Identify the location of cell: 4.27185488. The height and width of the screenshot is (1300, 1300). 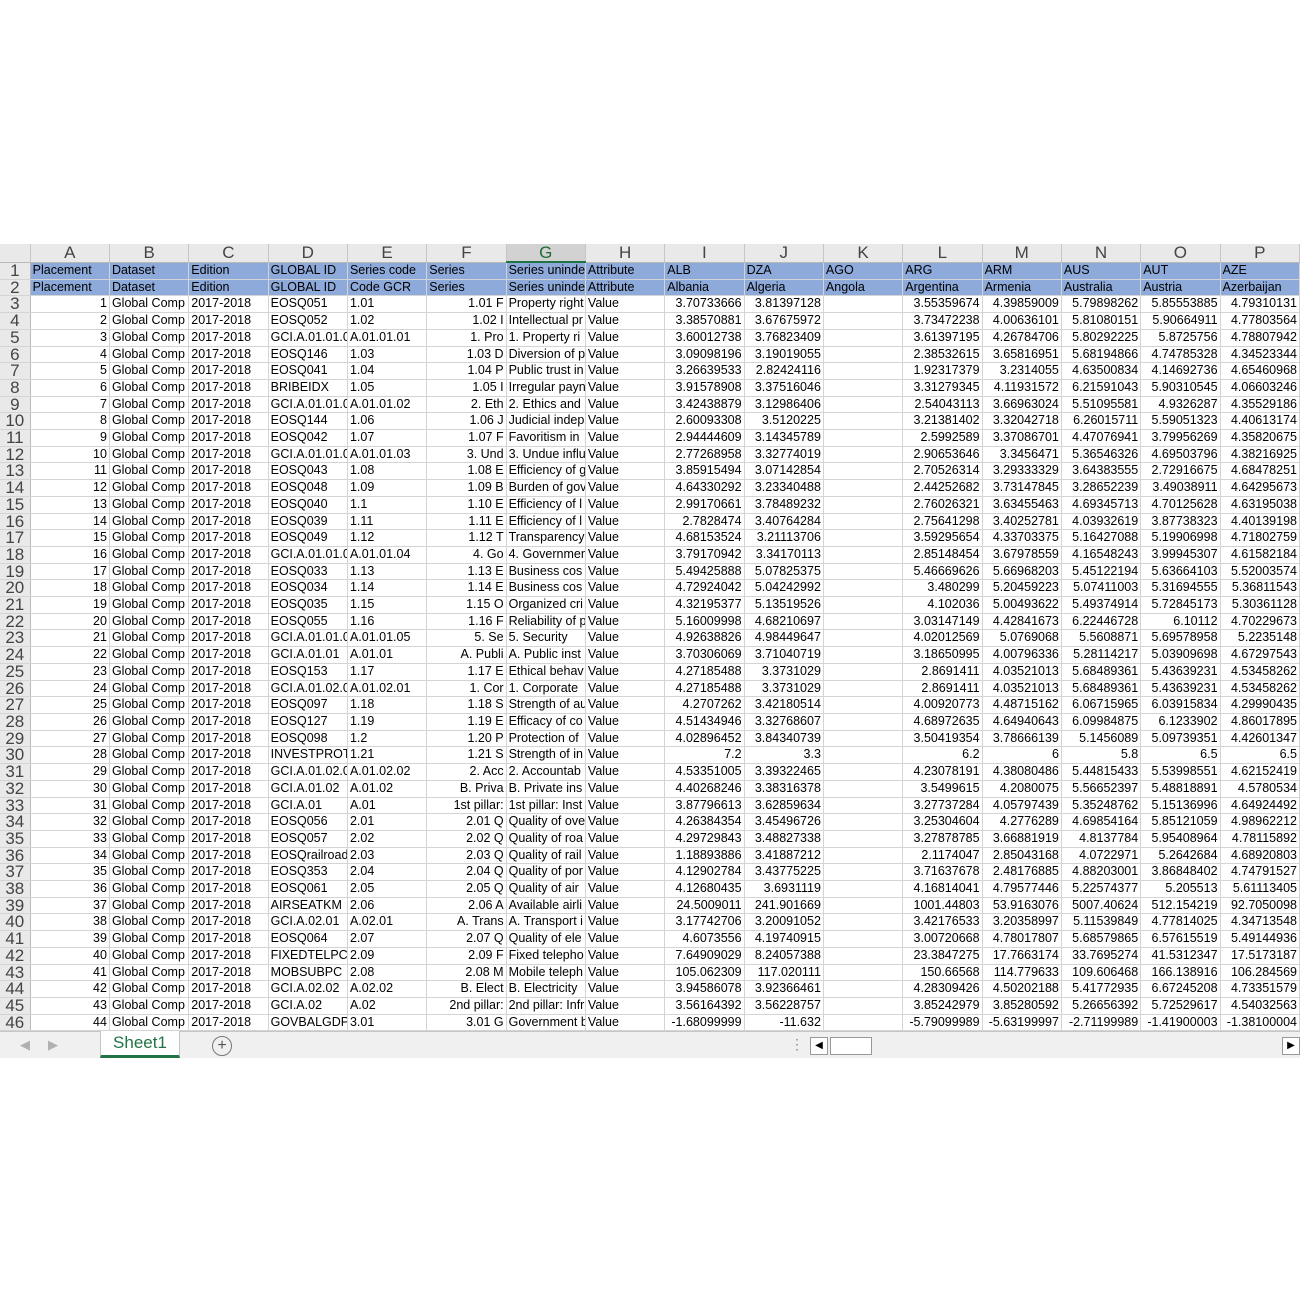
(704, 672).